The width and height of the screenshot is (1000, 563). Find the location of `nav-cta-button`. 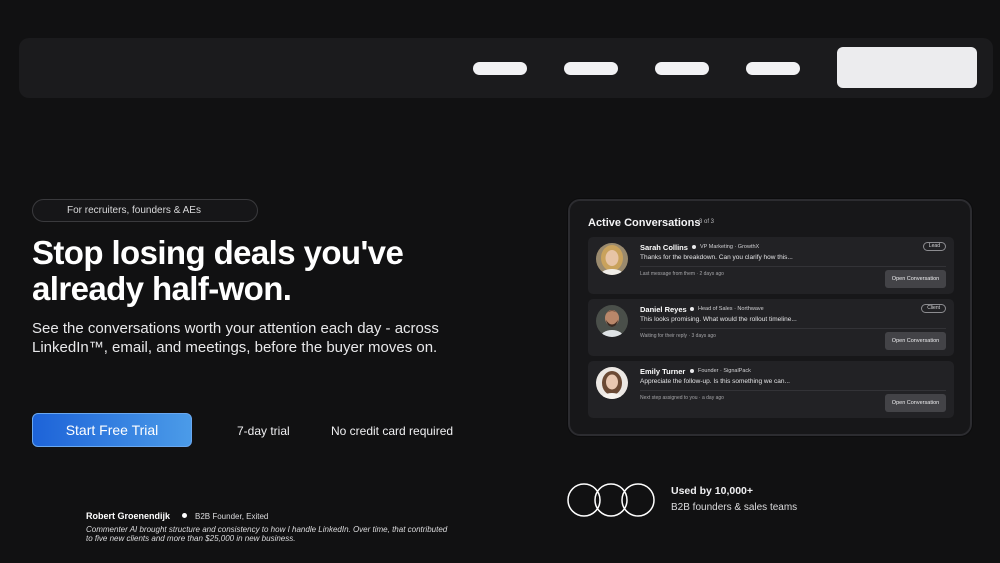

nav-cta-button is located at coordinates (907, 67).